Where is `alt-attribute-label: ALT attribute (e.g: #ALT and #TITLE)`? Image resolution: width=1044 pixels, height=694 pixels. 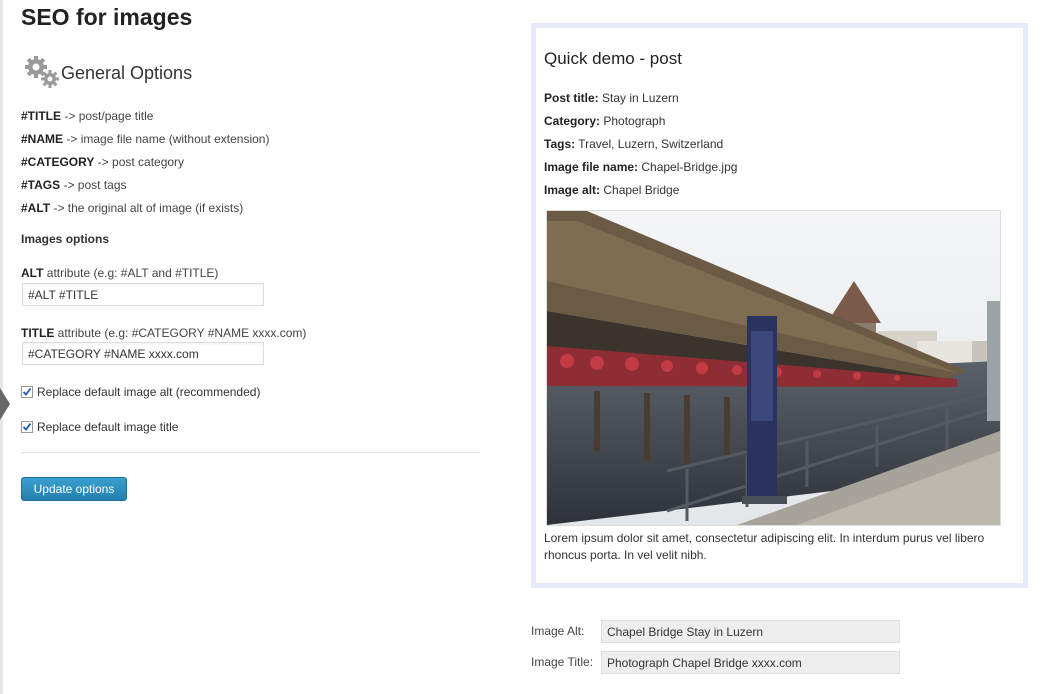 alt-attribute-label: ALT attribute (e.g: #ALT and #TITLE) is located at coordinates (120, 273).